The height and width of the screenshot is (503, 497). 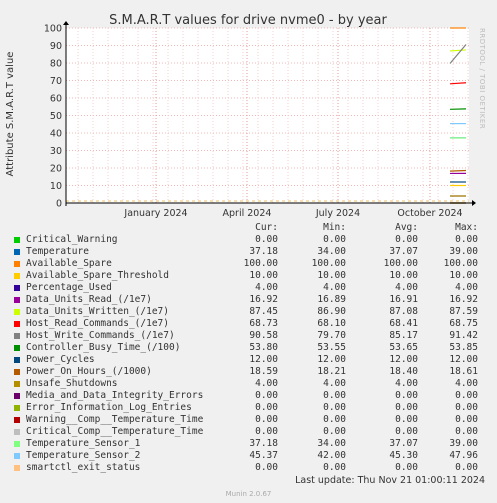 What do you see at coordinates (328, 263) in the screenshot?
I see `legend-min-value: 100.00` at bounding box center [328, 263].